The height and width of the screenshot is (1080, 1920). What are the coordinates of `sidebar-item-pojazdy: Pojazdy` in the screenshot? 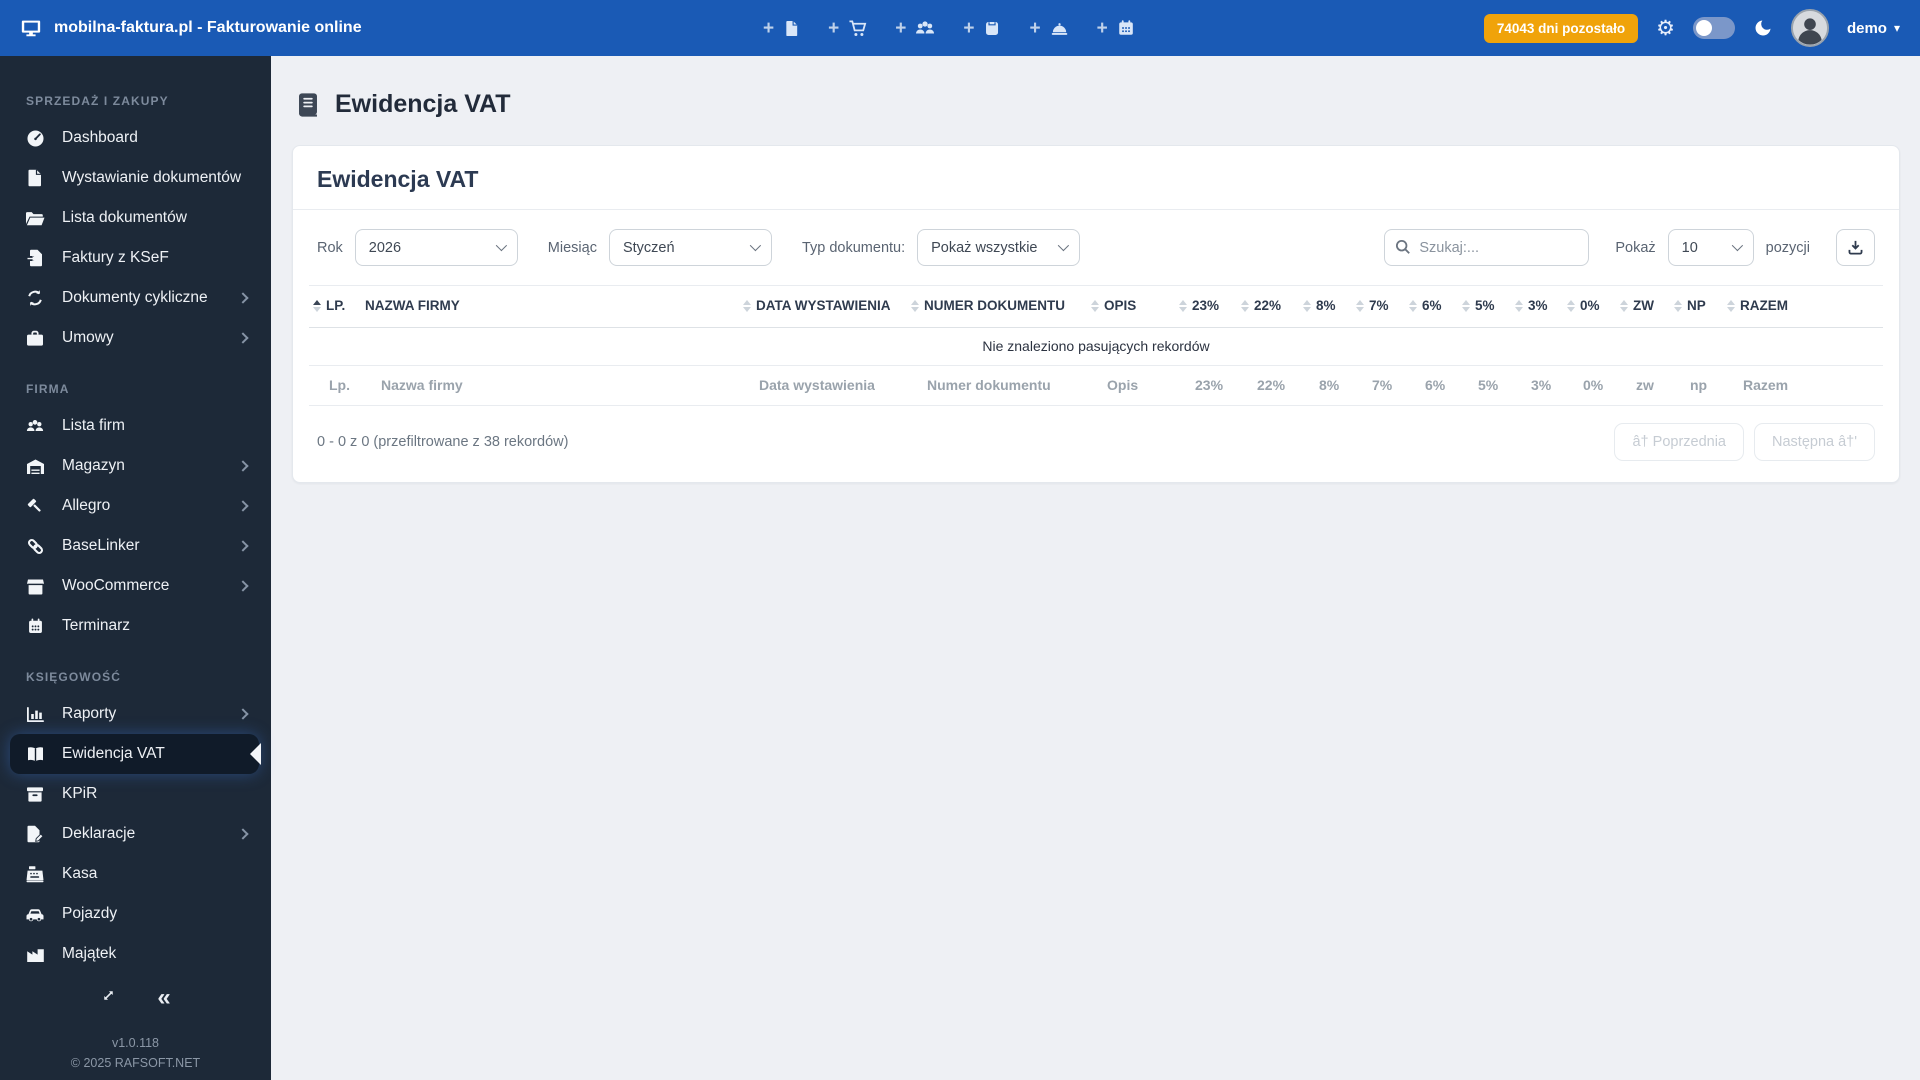 It's located at (135, 914).